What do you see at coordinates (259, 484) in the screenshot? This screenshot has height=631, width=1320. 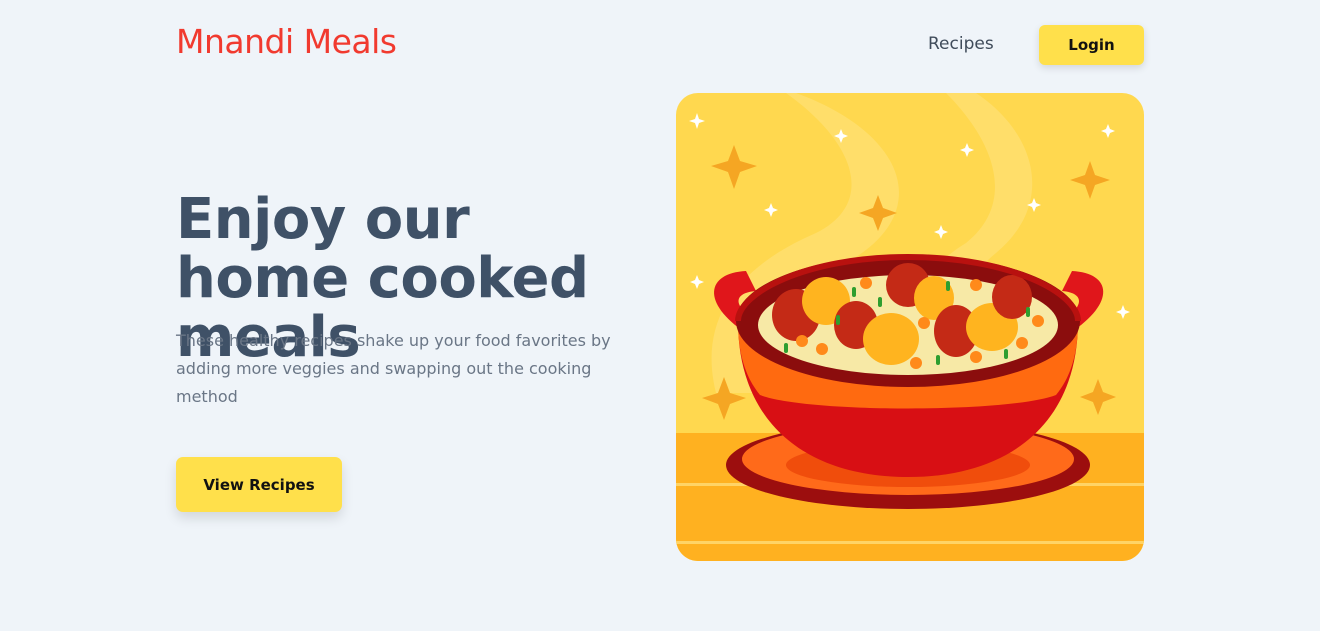 I see `view-recipes-button: View Recipes` at bounding box center [259, 484].